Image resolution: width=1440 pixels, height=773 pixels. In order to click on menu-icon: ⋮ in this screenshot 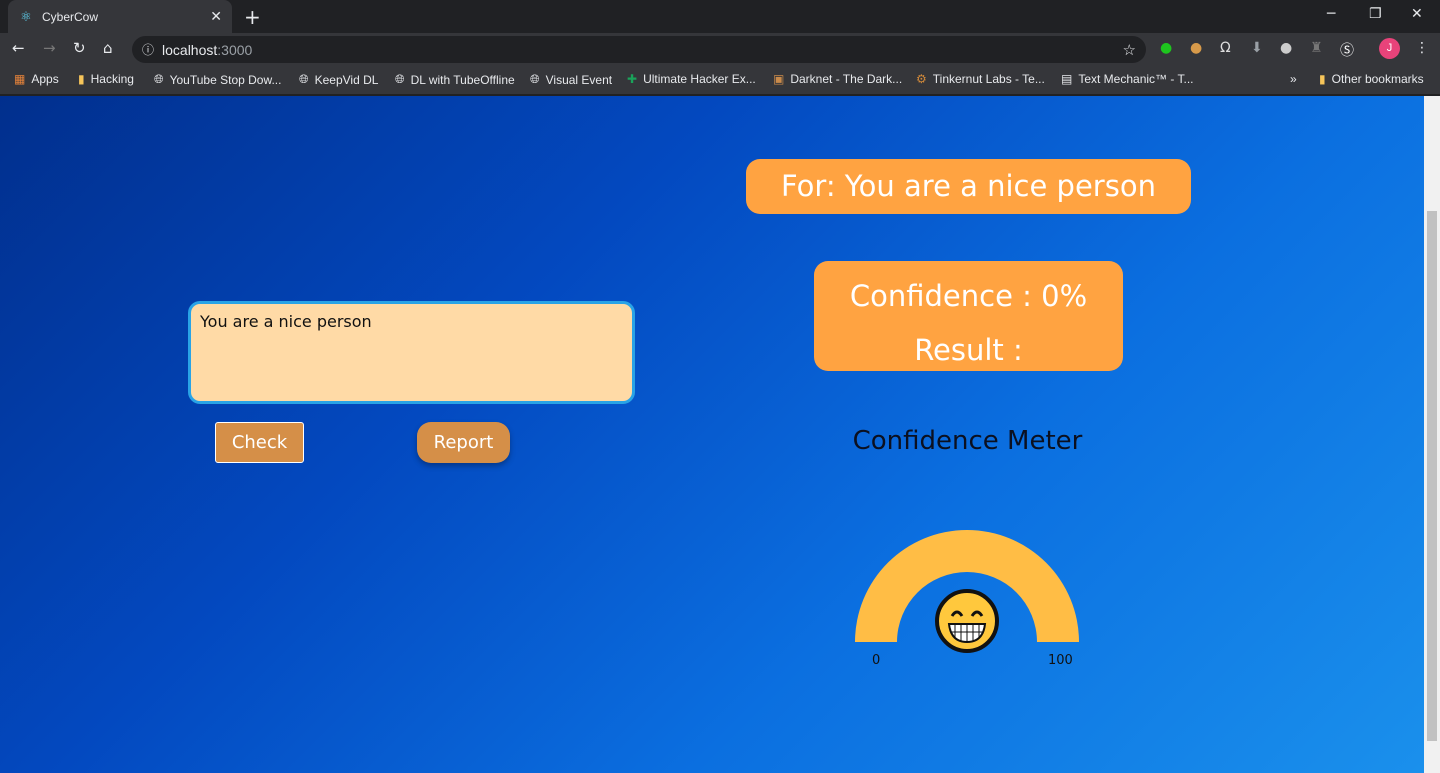, I will do `click(1422, 48)`.